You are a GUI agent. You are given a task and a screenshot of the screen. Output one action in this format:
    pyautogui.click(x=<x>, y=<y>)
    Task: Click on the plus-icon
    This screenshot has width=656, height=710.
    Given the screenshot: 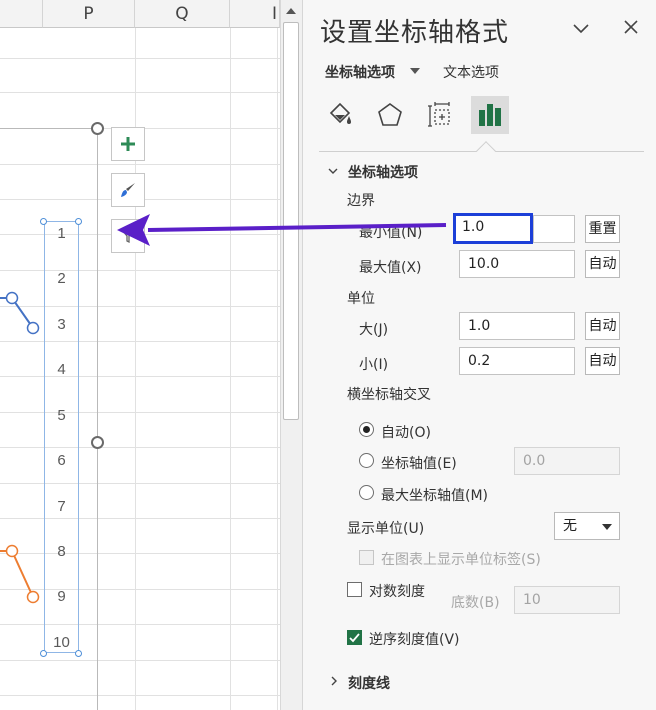 What is the action you would take?
    pyautogui.click(x=128, y=144)
    